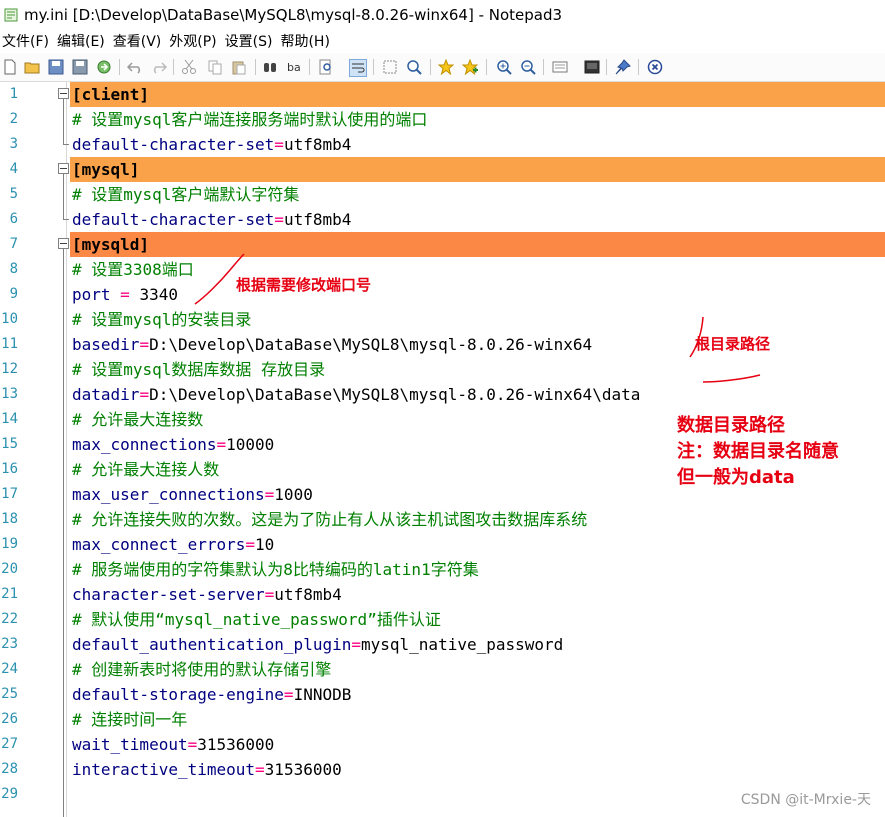 Image resolution: width=885 pixels, height=817 pixels. I want to click on notepad3-app-icon, so click(11, 15).